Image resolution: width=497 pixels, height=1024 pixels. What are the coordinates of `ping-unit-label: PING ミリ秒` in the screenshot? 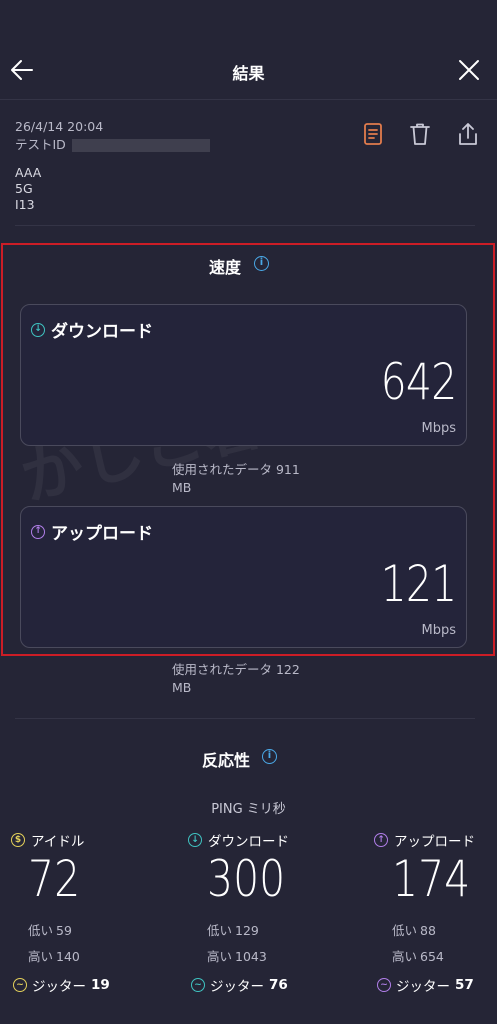 It's located at (248, 809).